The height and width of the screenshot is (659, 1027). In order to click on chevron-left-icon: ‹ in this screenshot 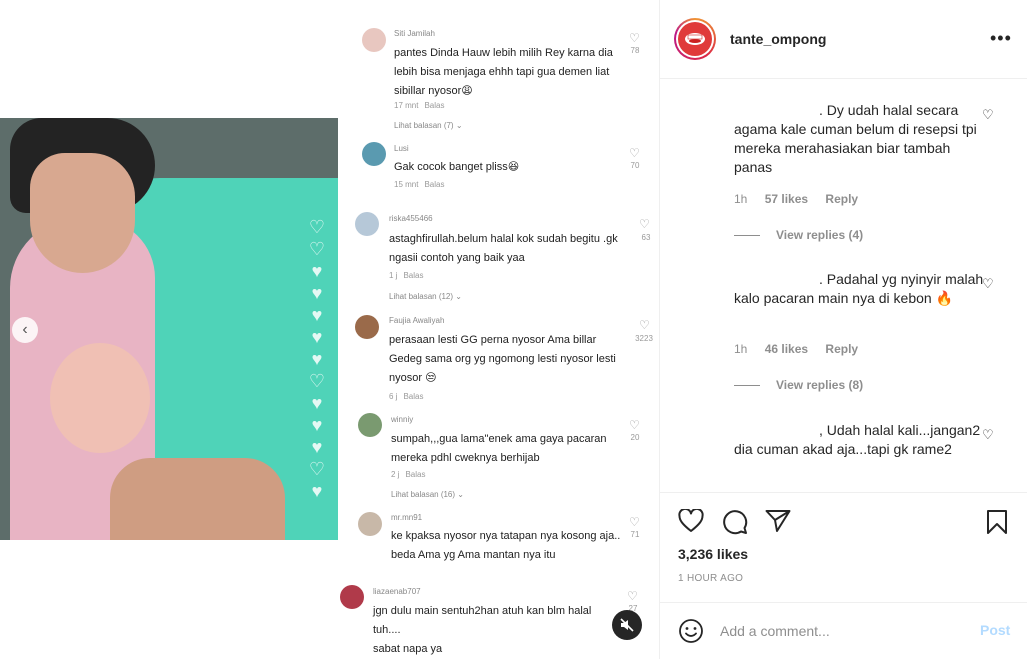, I will do `click(25, 329)`.